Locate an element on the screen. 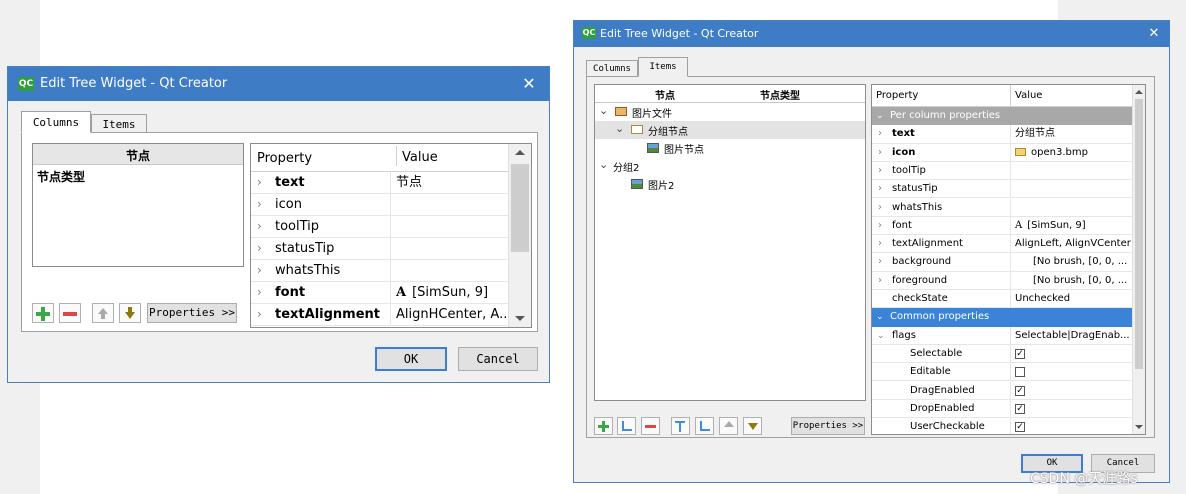 The width and height of the screenshot is (1186, 494). add-child-icon is located at coordinates (626, 426).